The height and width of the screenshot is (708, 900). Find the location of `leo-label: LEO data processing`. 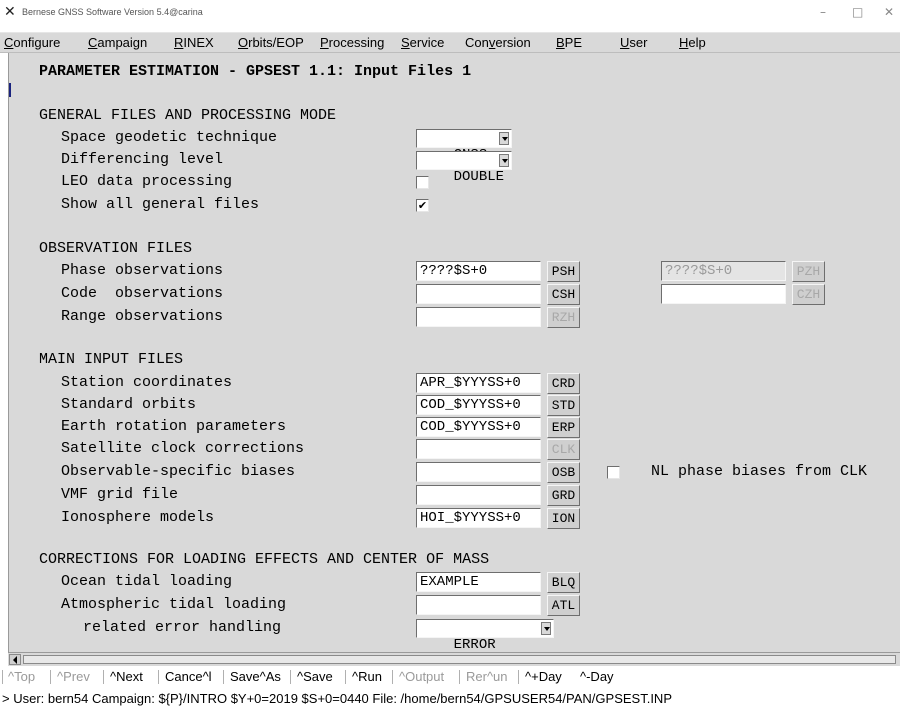

leo-label: LEO data processing is located at coordinates (147, 181).